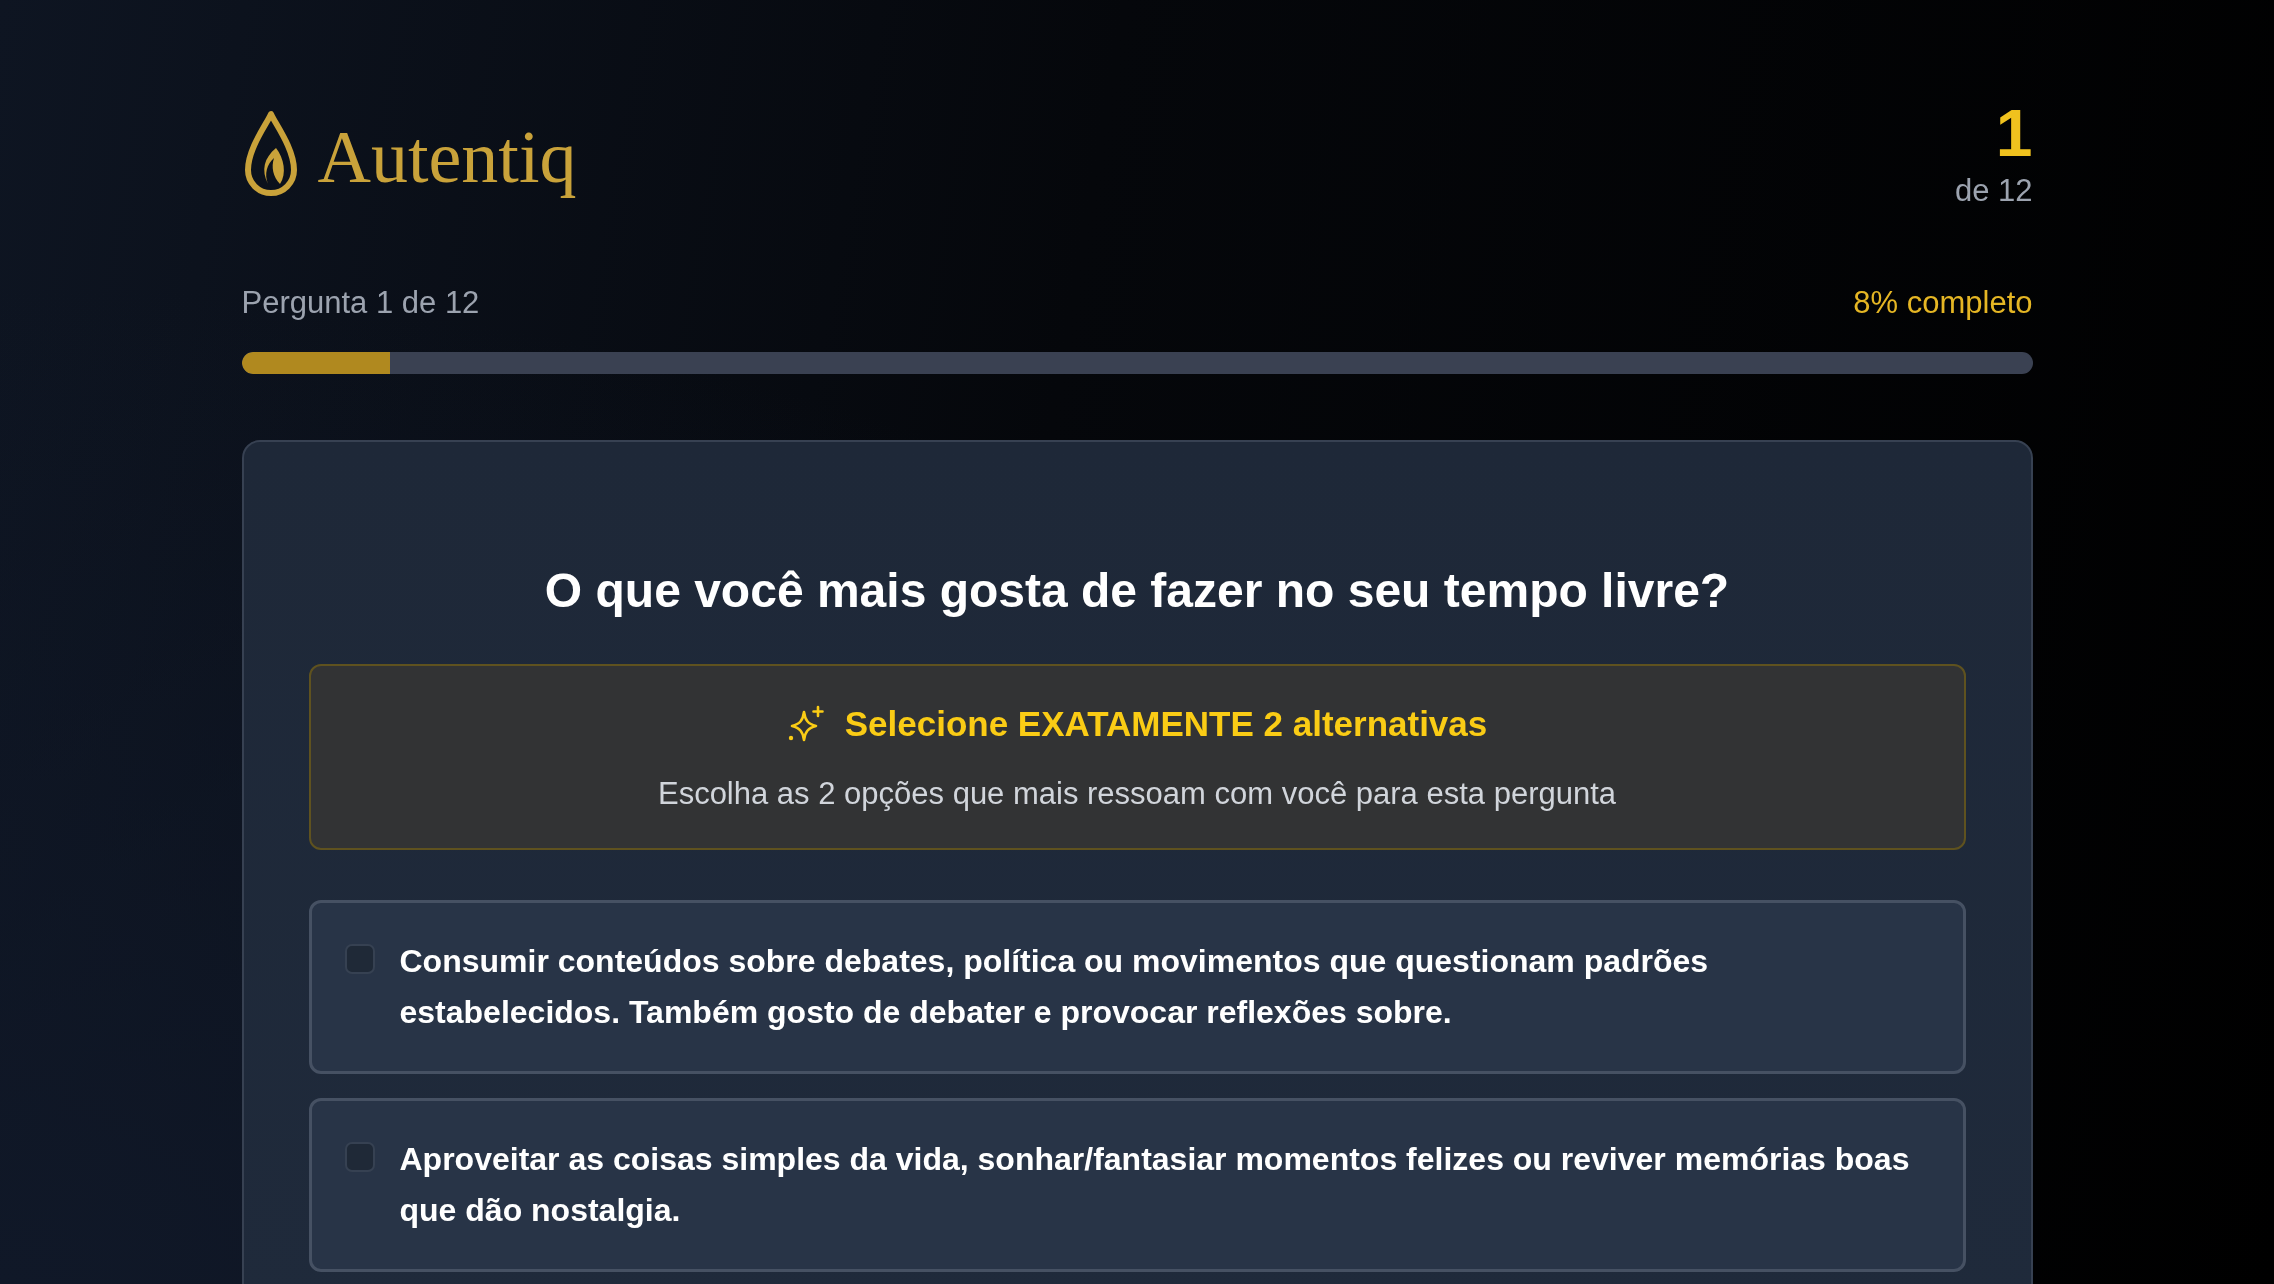  Describe the element at coordinates (1137, 794) in the screenshot. I see `instruction-text: Escolha as 2 opções que mais ressoam com você para esta pergunta` at that location.